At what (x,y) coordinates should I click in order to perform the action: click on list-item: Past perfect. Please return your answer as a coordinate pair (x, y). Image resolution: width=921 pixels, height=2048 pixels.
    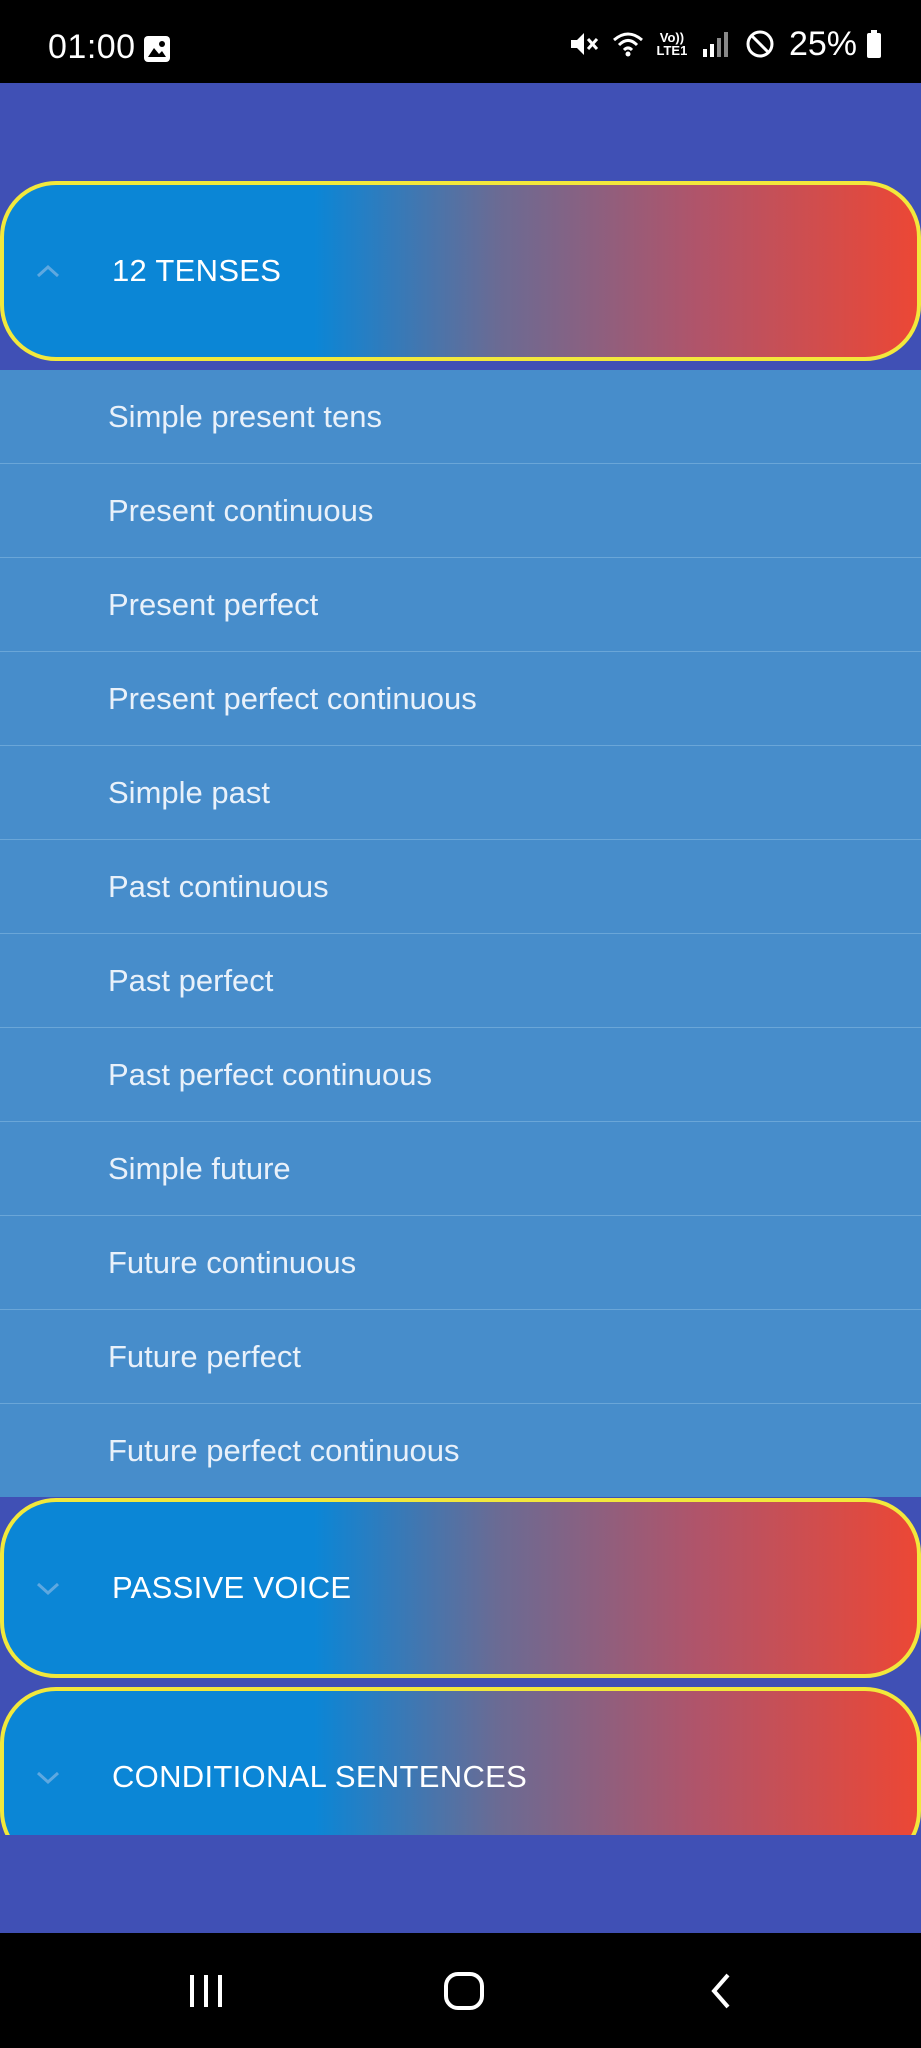
    Looking at the image, I should click on (460, 981).